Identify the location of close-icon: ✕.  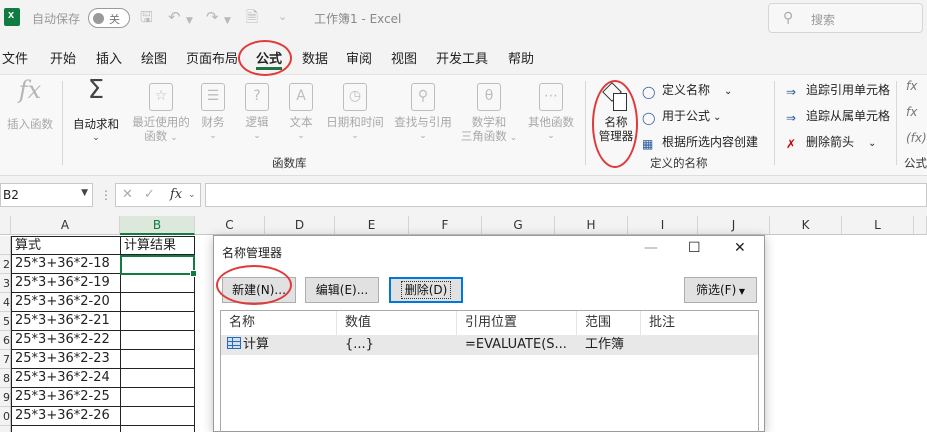
(740, 248).